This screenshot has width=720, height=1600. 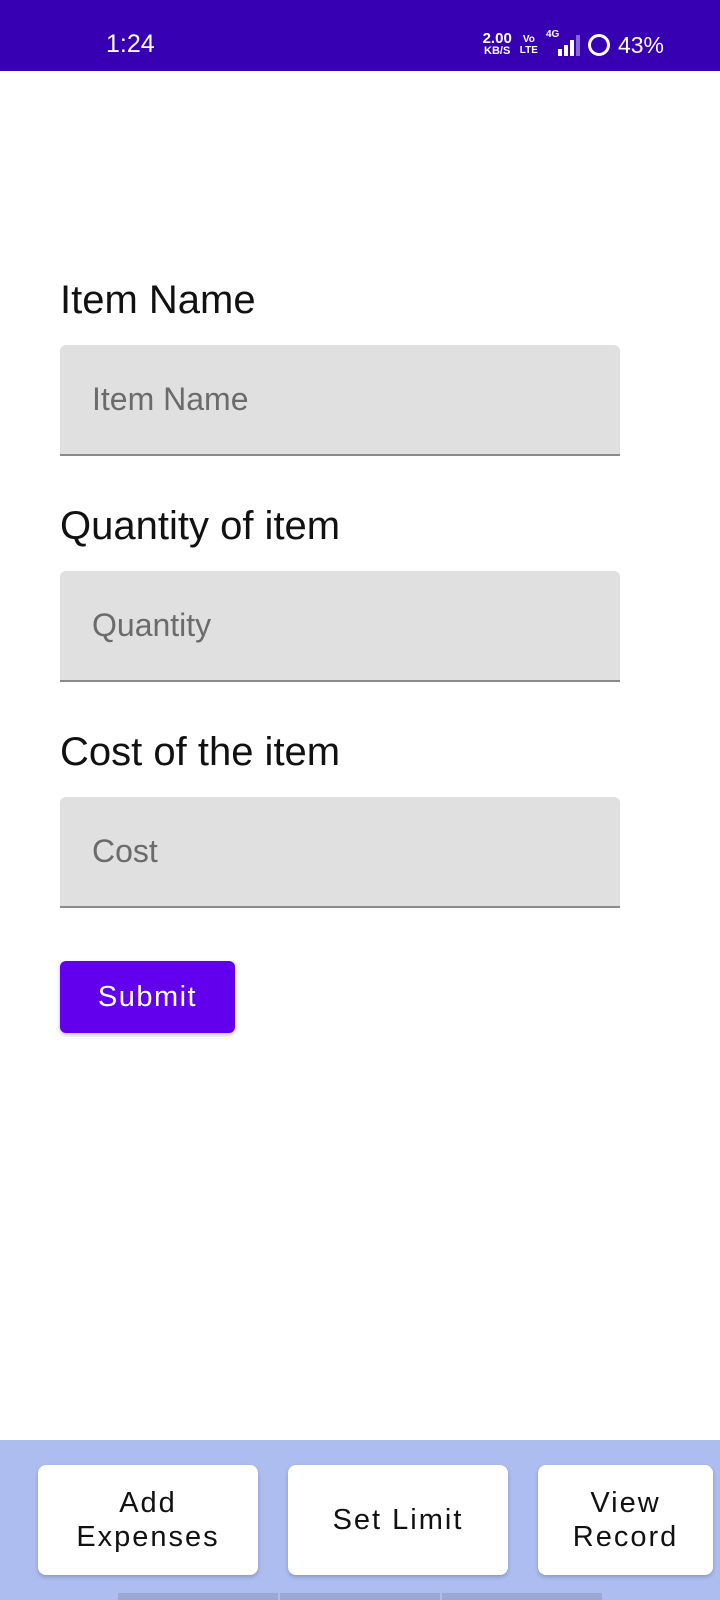 I want to click on cost-input, so click(x=340, y=851).